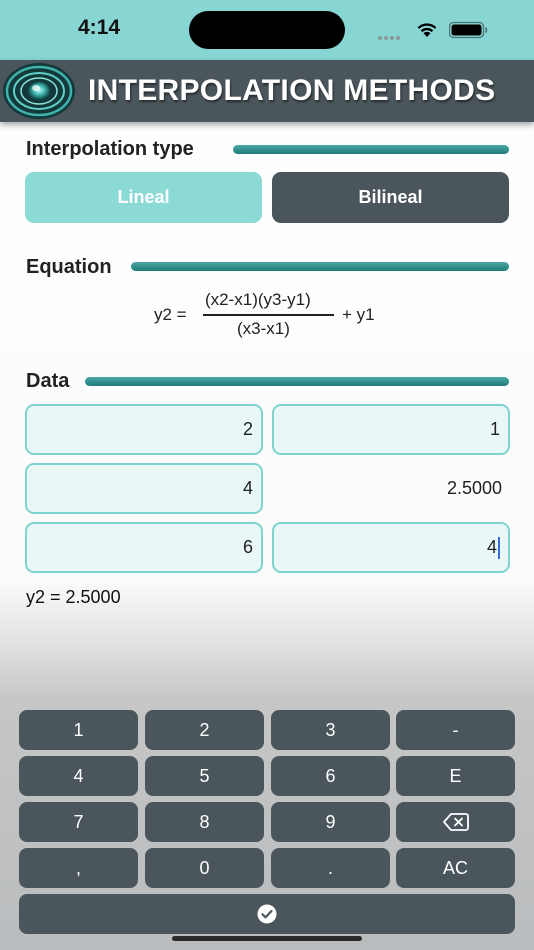  What do you see at coordinates (78, 868) in the screenshot?
I see `key-comma: ,` at bounding box center [78, 868].